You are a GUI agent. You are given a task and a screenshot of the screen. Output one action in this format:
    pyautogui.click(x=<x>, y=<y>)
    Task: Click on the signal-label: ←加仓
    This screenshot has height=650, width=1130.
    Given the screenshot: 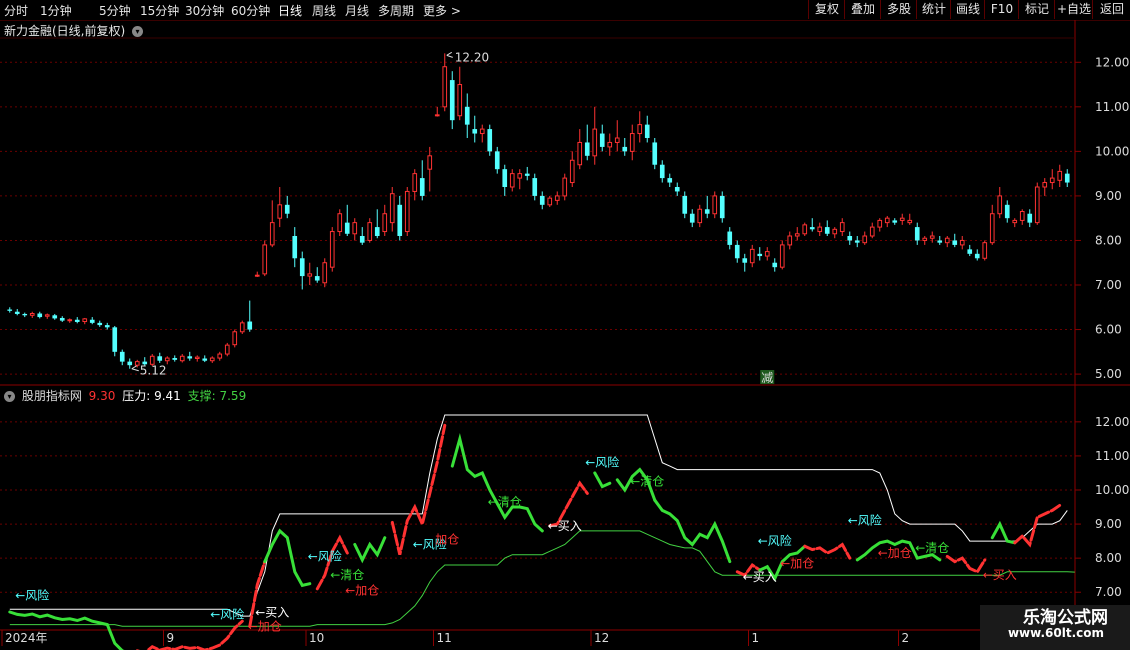 What is the action you would take?
    pyautogui.click(x=797, y=563)
    